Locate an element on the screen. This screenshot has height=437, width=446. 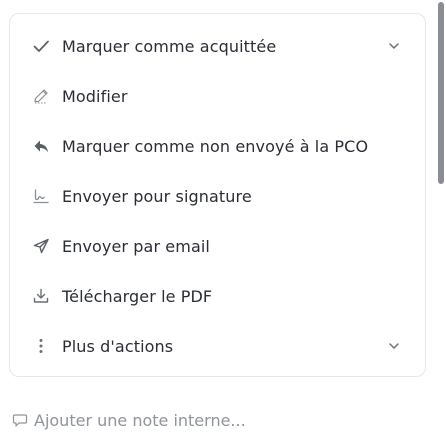
send-for-signature-button: Envoyer pour signature is located at coordinates (217, 196).